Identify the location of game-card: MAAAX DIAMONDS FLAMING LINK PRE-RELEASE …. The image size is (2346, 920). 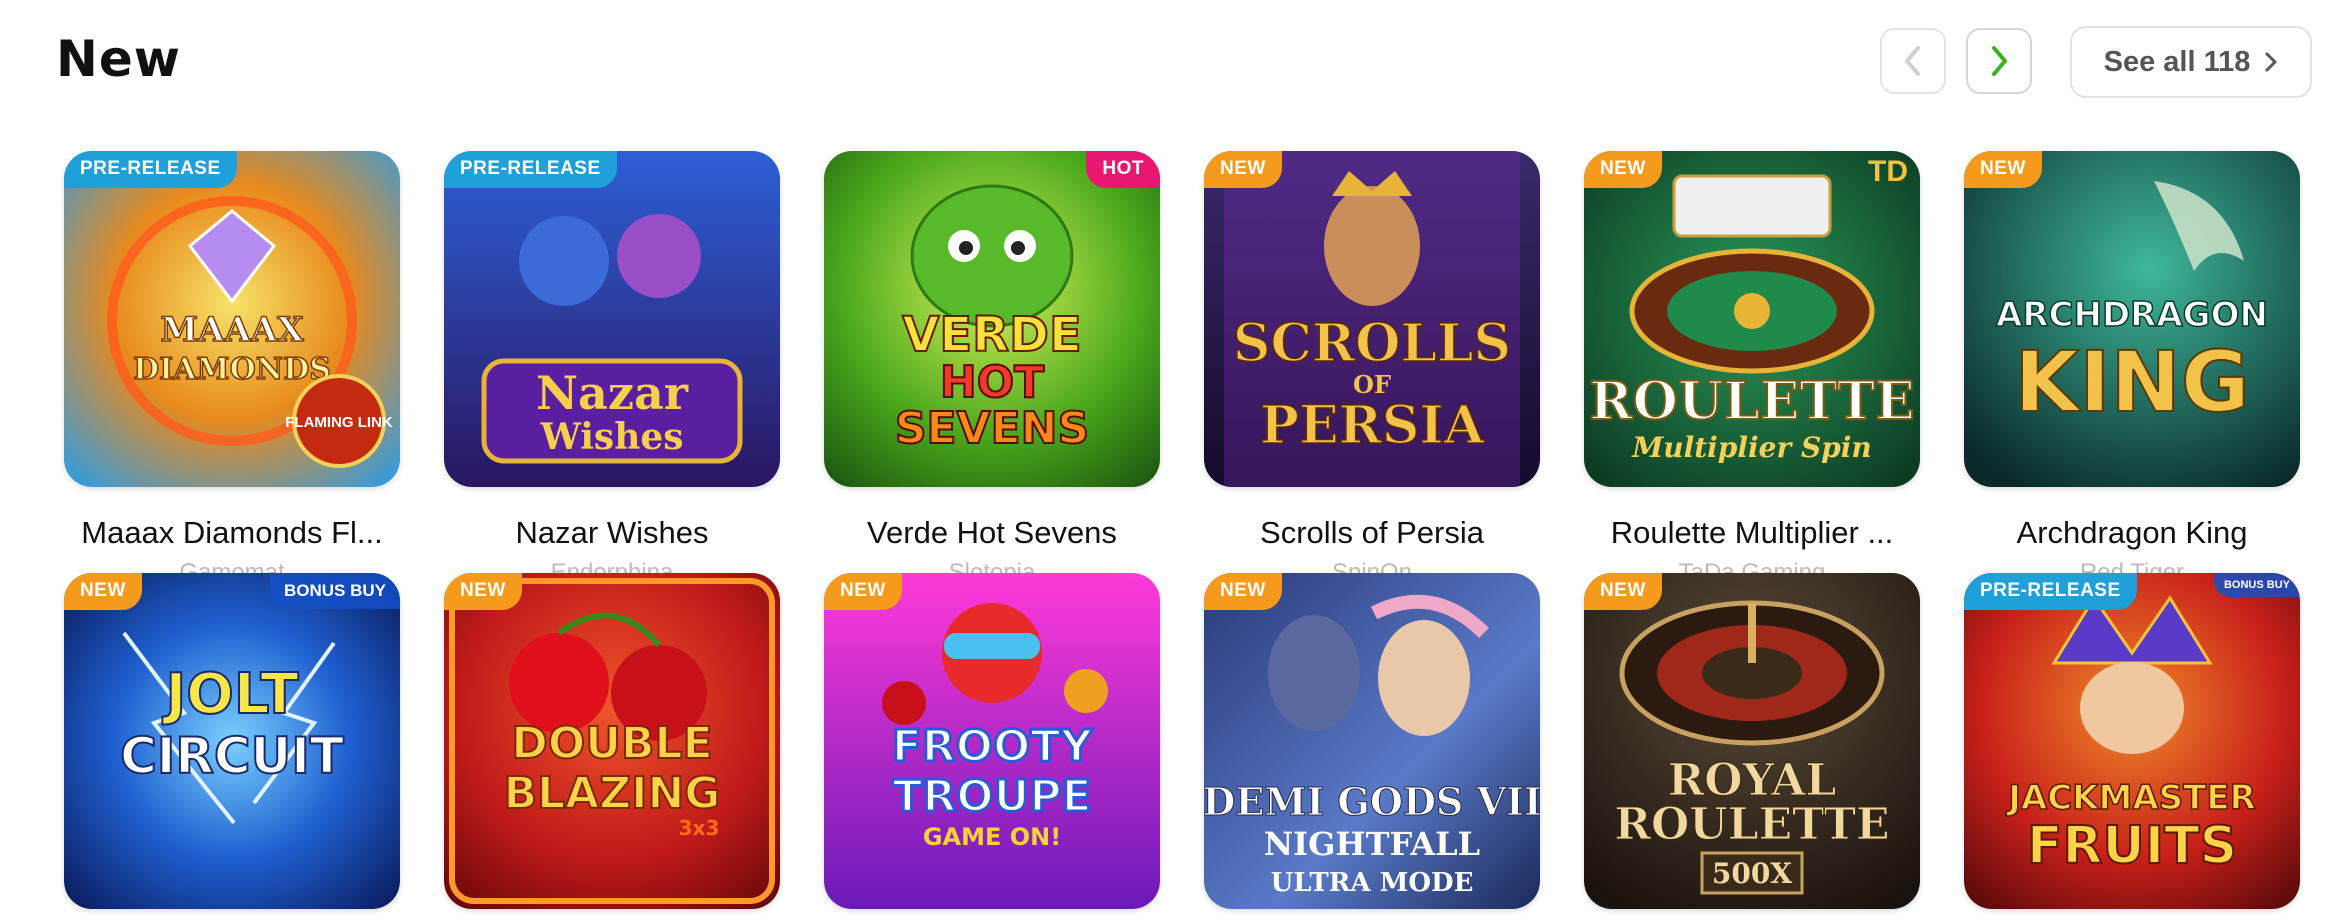
(232, 362).